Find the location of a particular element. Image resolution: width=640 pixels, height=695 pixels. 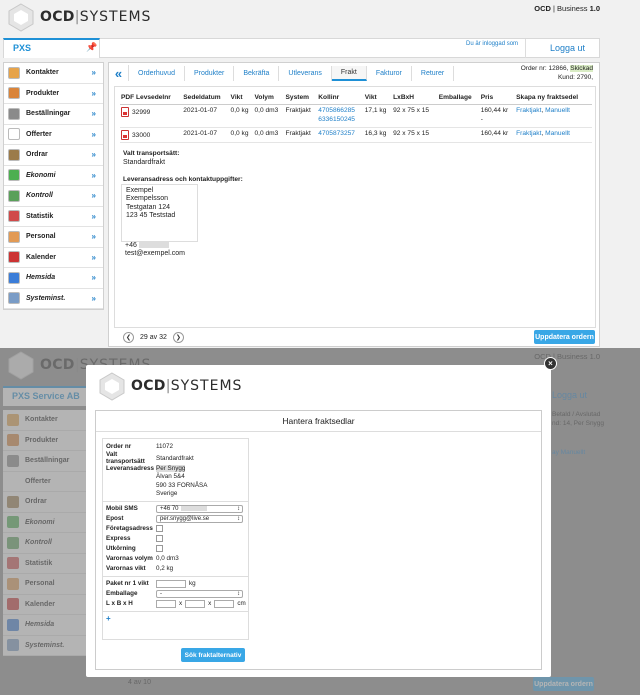

bg-sidebar-label: Systeminst. is located at coordinates (45, 645).